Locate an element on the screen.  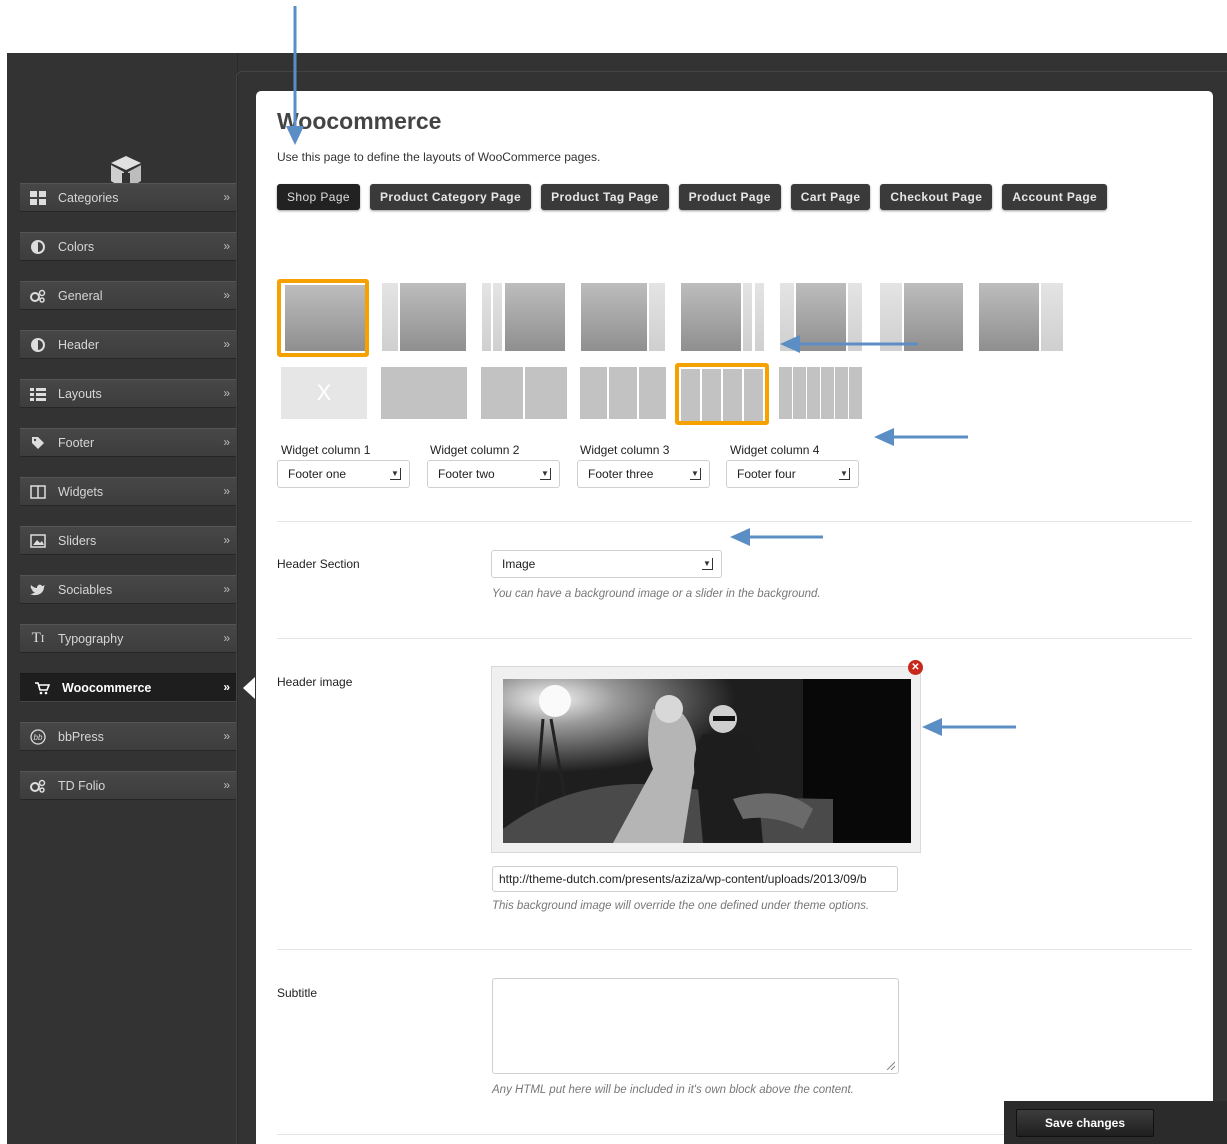
sidebar-item-label: Colors is located at coordinates (76, 246).